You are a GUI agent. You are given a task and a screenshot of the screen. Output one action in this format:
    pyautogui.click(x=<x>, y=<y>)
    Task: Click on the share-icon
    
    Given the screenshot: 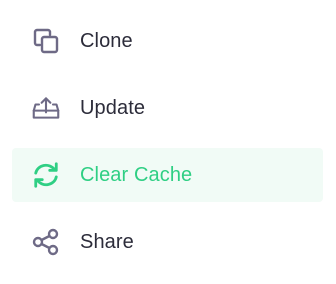 What is the action you would take?
    pyautogui.click(x=46, y=242)
    